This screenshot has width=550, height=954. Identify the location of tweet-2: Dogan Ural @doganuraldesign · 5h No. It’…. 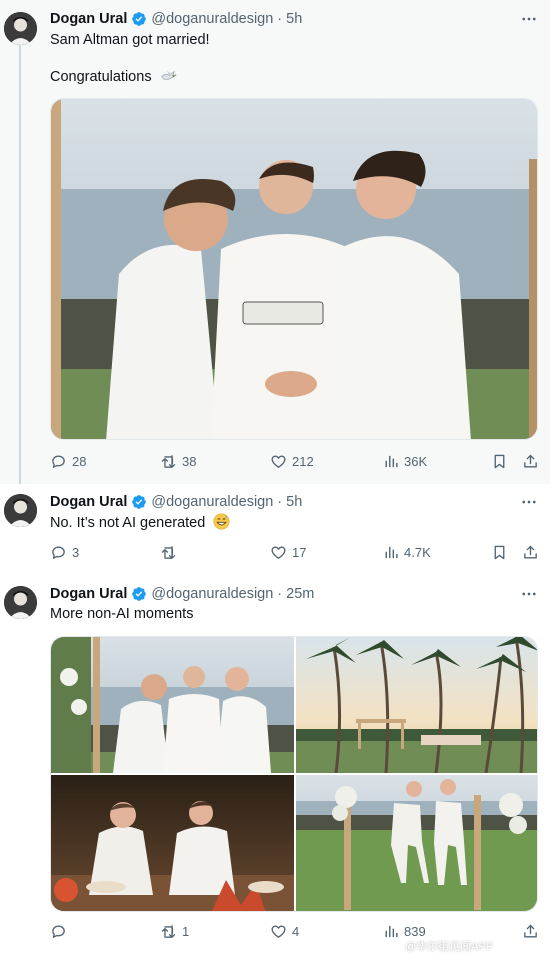
(275, 530).